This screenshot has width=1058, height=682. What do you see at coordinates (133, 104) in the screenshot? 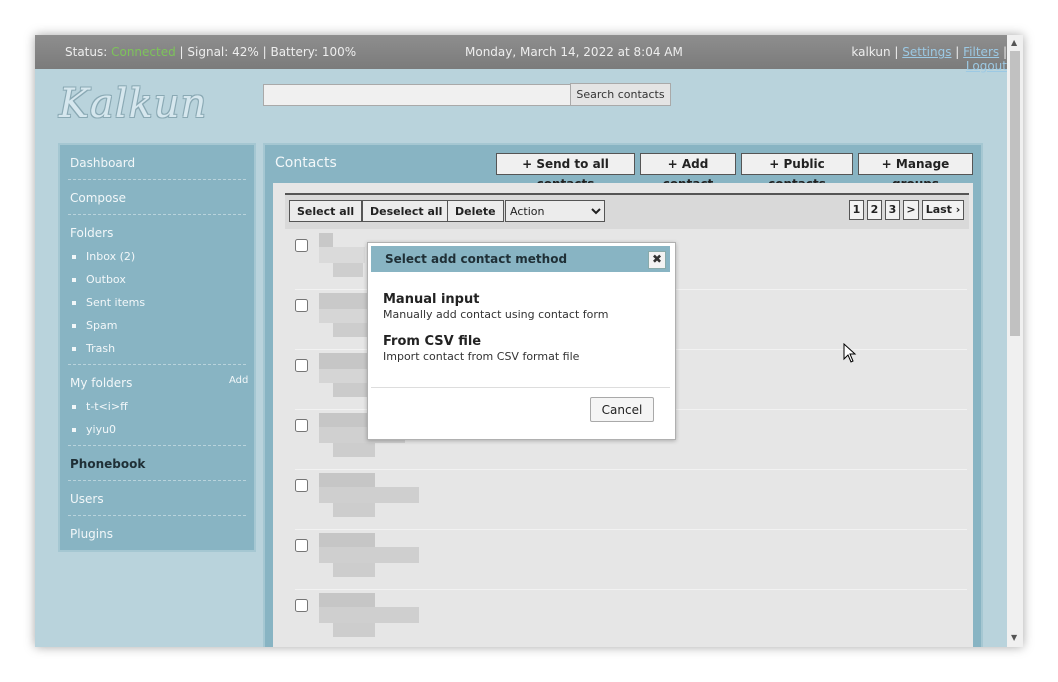
I see `kalkun-logo: Kalkun` at bounding box center [133, 104].